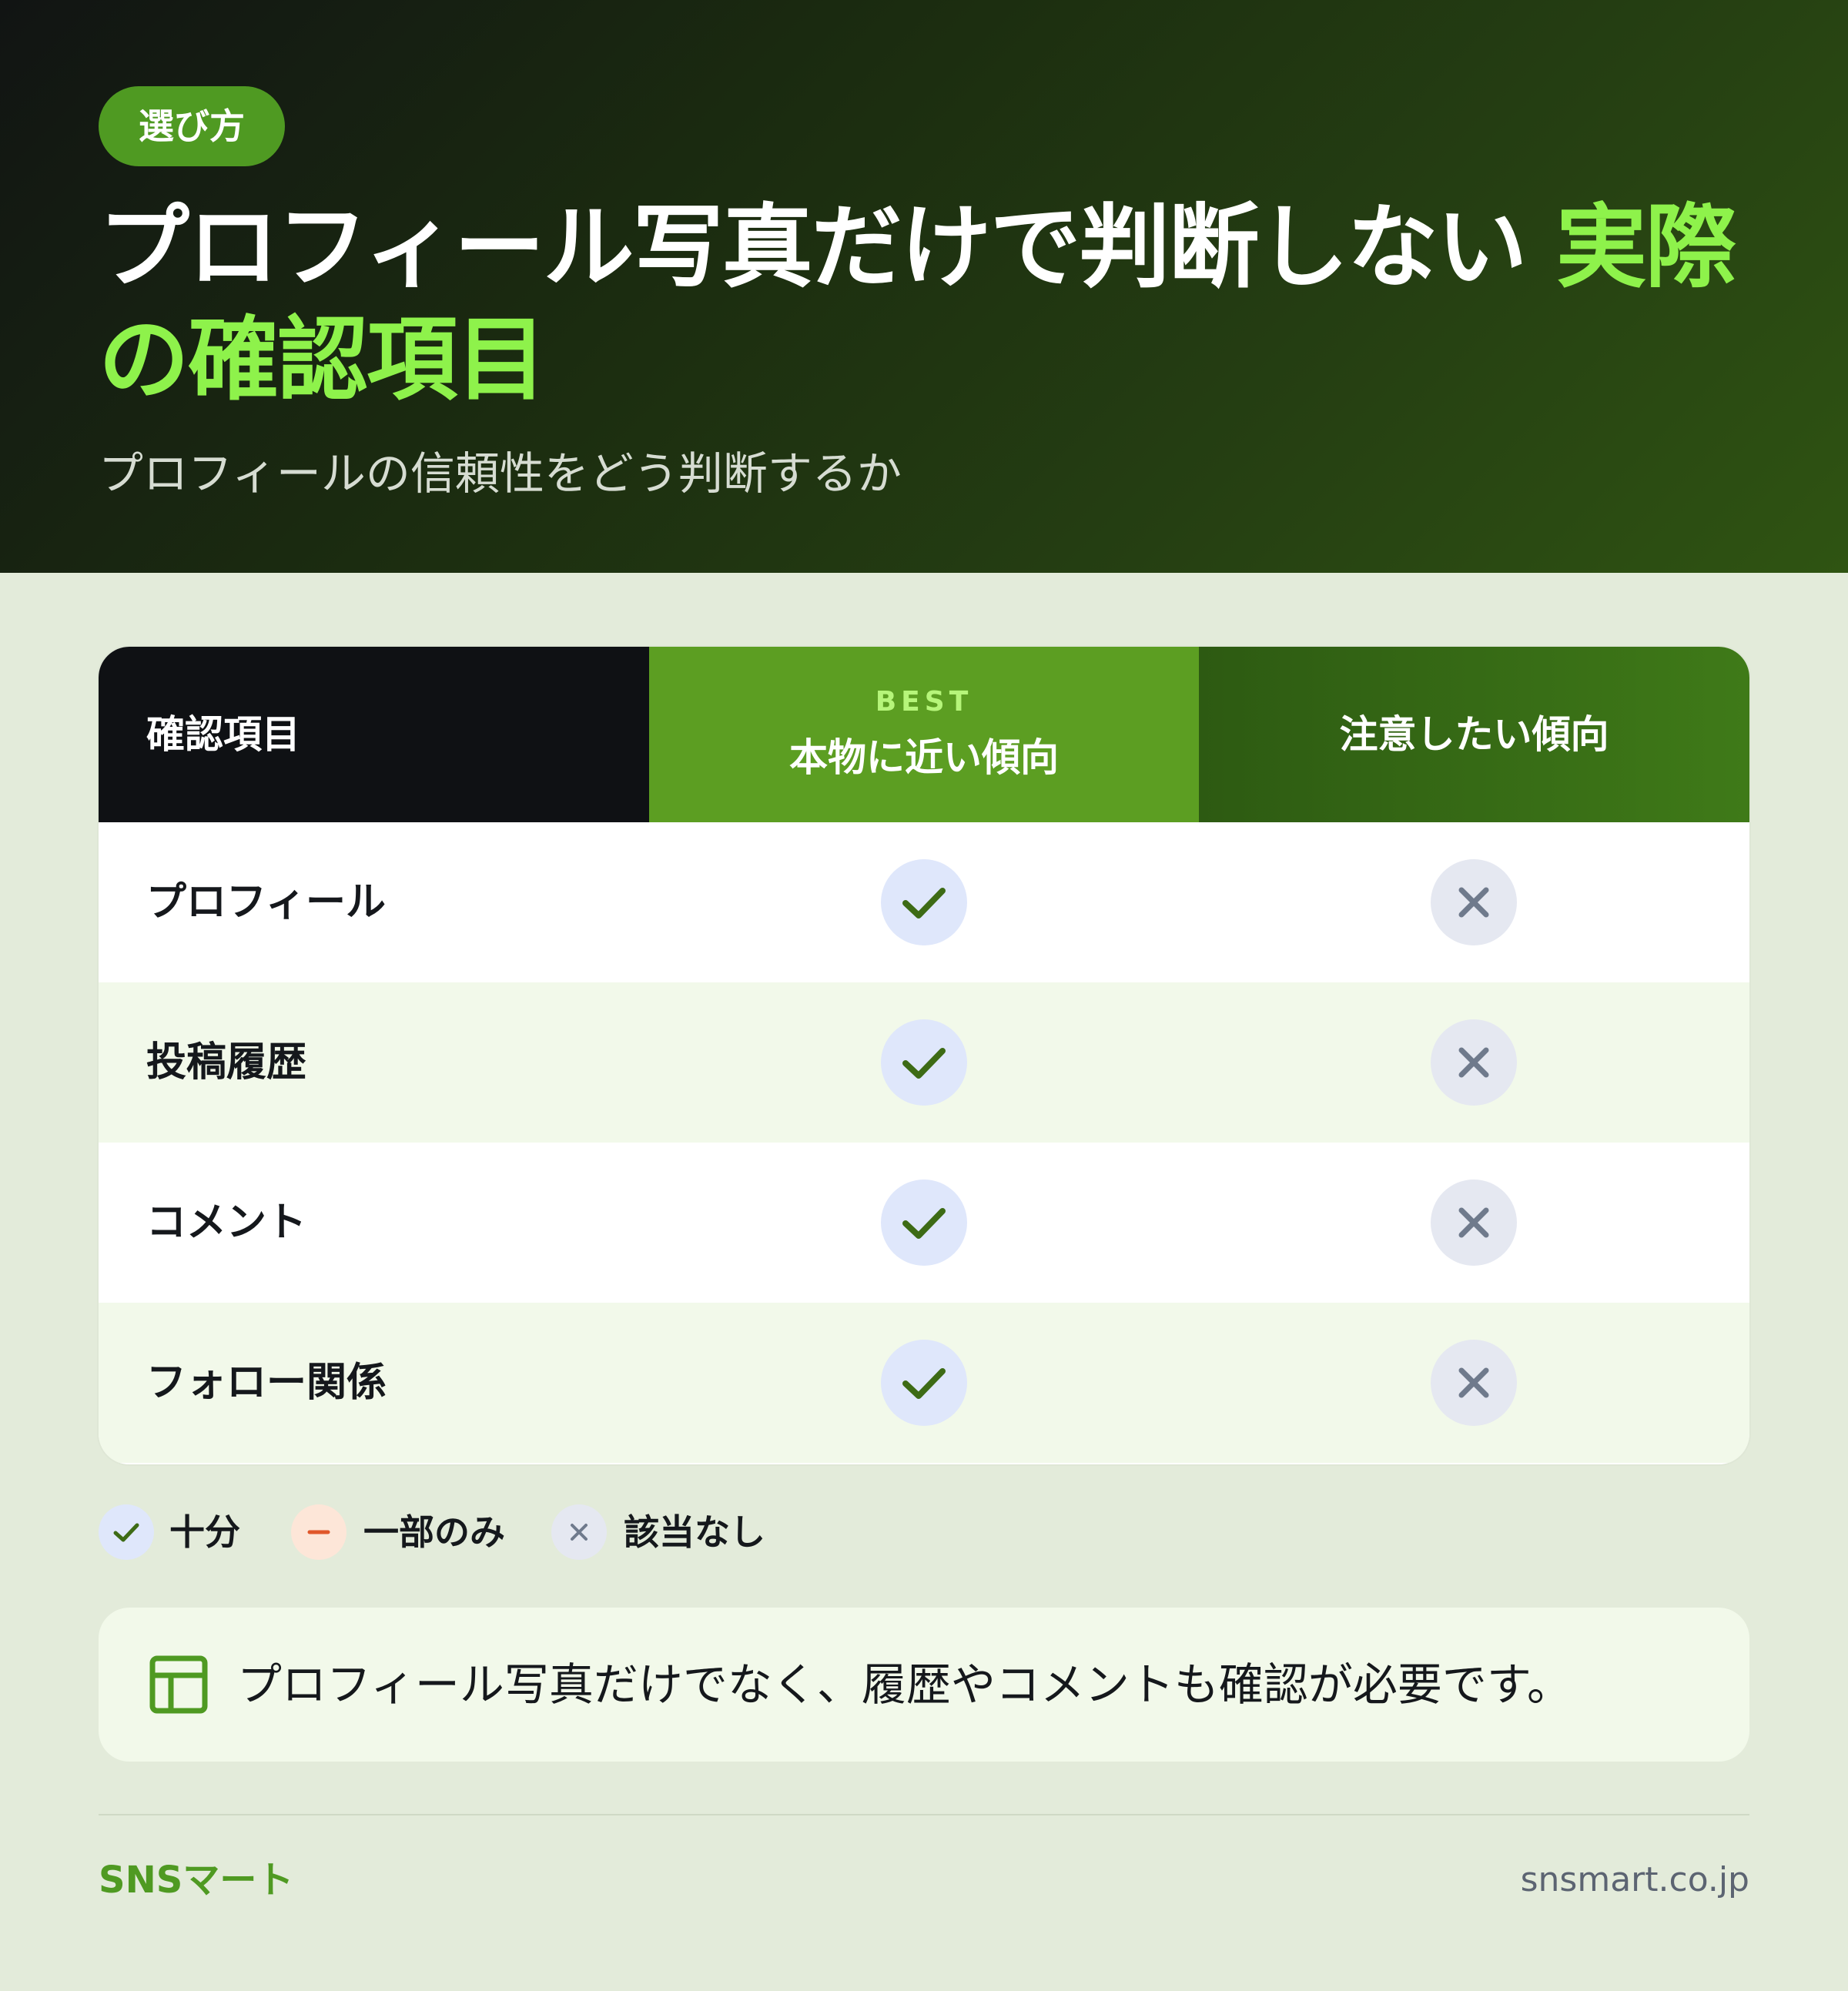 This screenshot has height=1991, width=1848. I want to click on column-header-genuine: BEST 本物に近い傾向, so click(924, 734).